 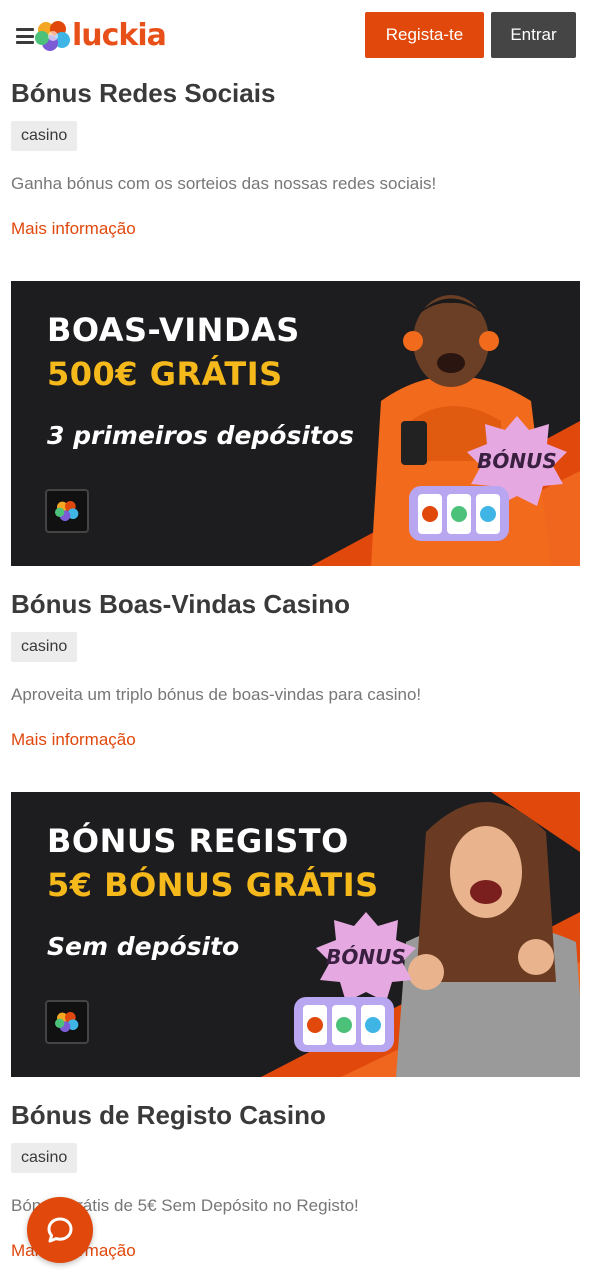 I want to click on chat-bubble-icon, so click(x=60, y=1230).